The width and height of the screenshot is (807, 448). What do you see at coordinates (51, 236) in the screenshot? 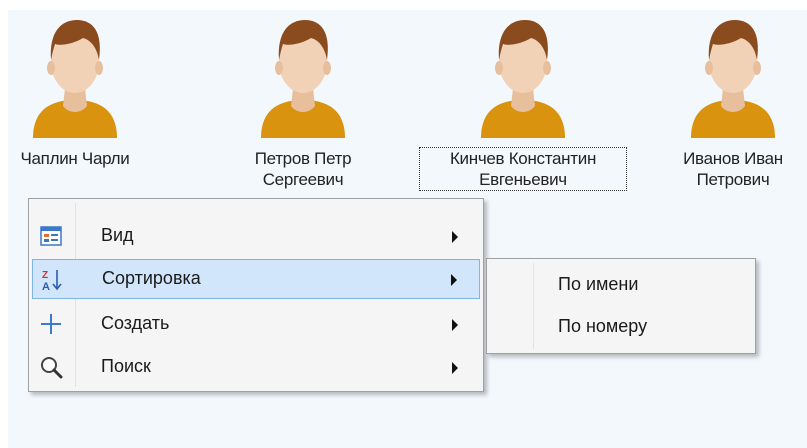
I see `view-icon` at bounding box center [51, 236].